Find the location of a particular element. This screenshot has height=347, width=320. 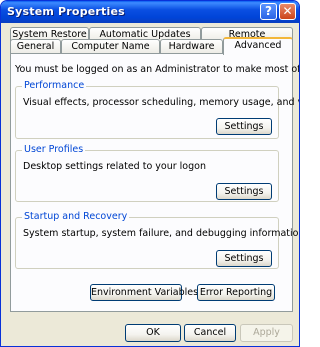

tab-general: General is located at coordinates (35, 46).